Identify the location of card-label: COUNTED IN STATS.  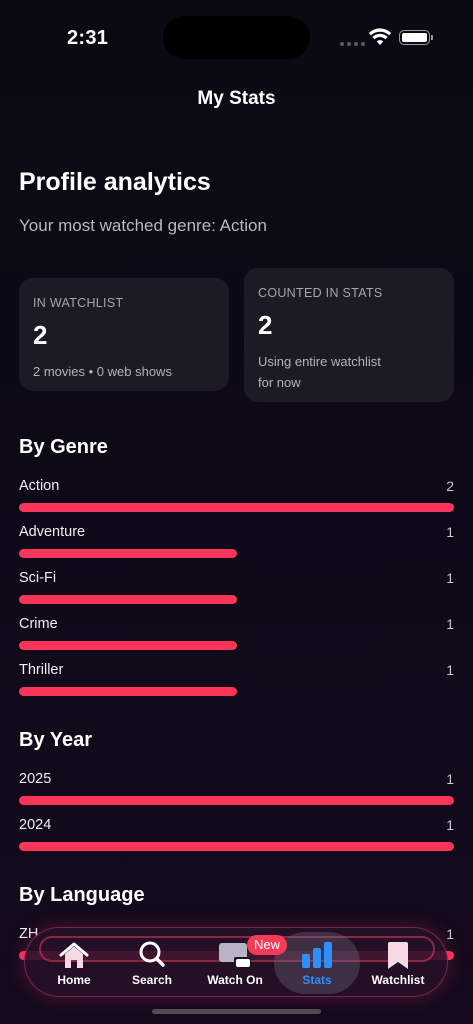
(320, 293).